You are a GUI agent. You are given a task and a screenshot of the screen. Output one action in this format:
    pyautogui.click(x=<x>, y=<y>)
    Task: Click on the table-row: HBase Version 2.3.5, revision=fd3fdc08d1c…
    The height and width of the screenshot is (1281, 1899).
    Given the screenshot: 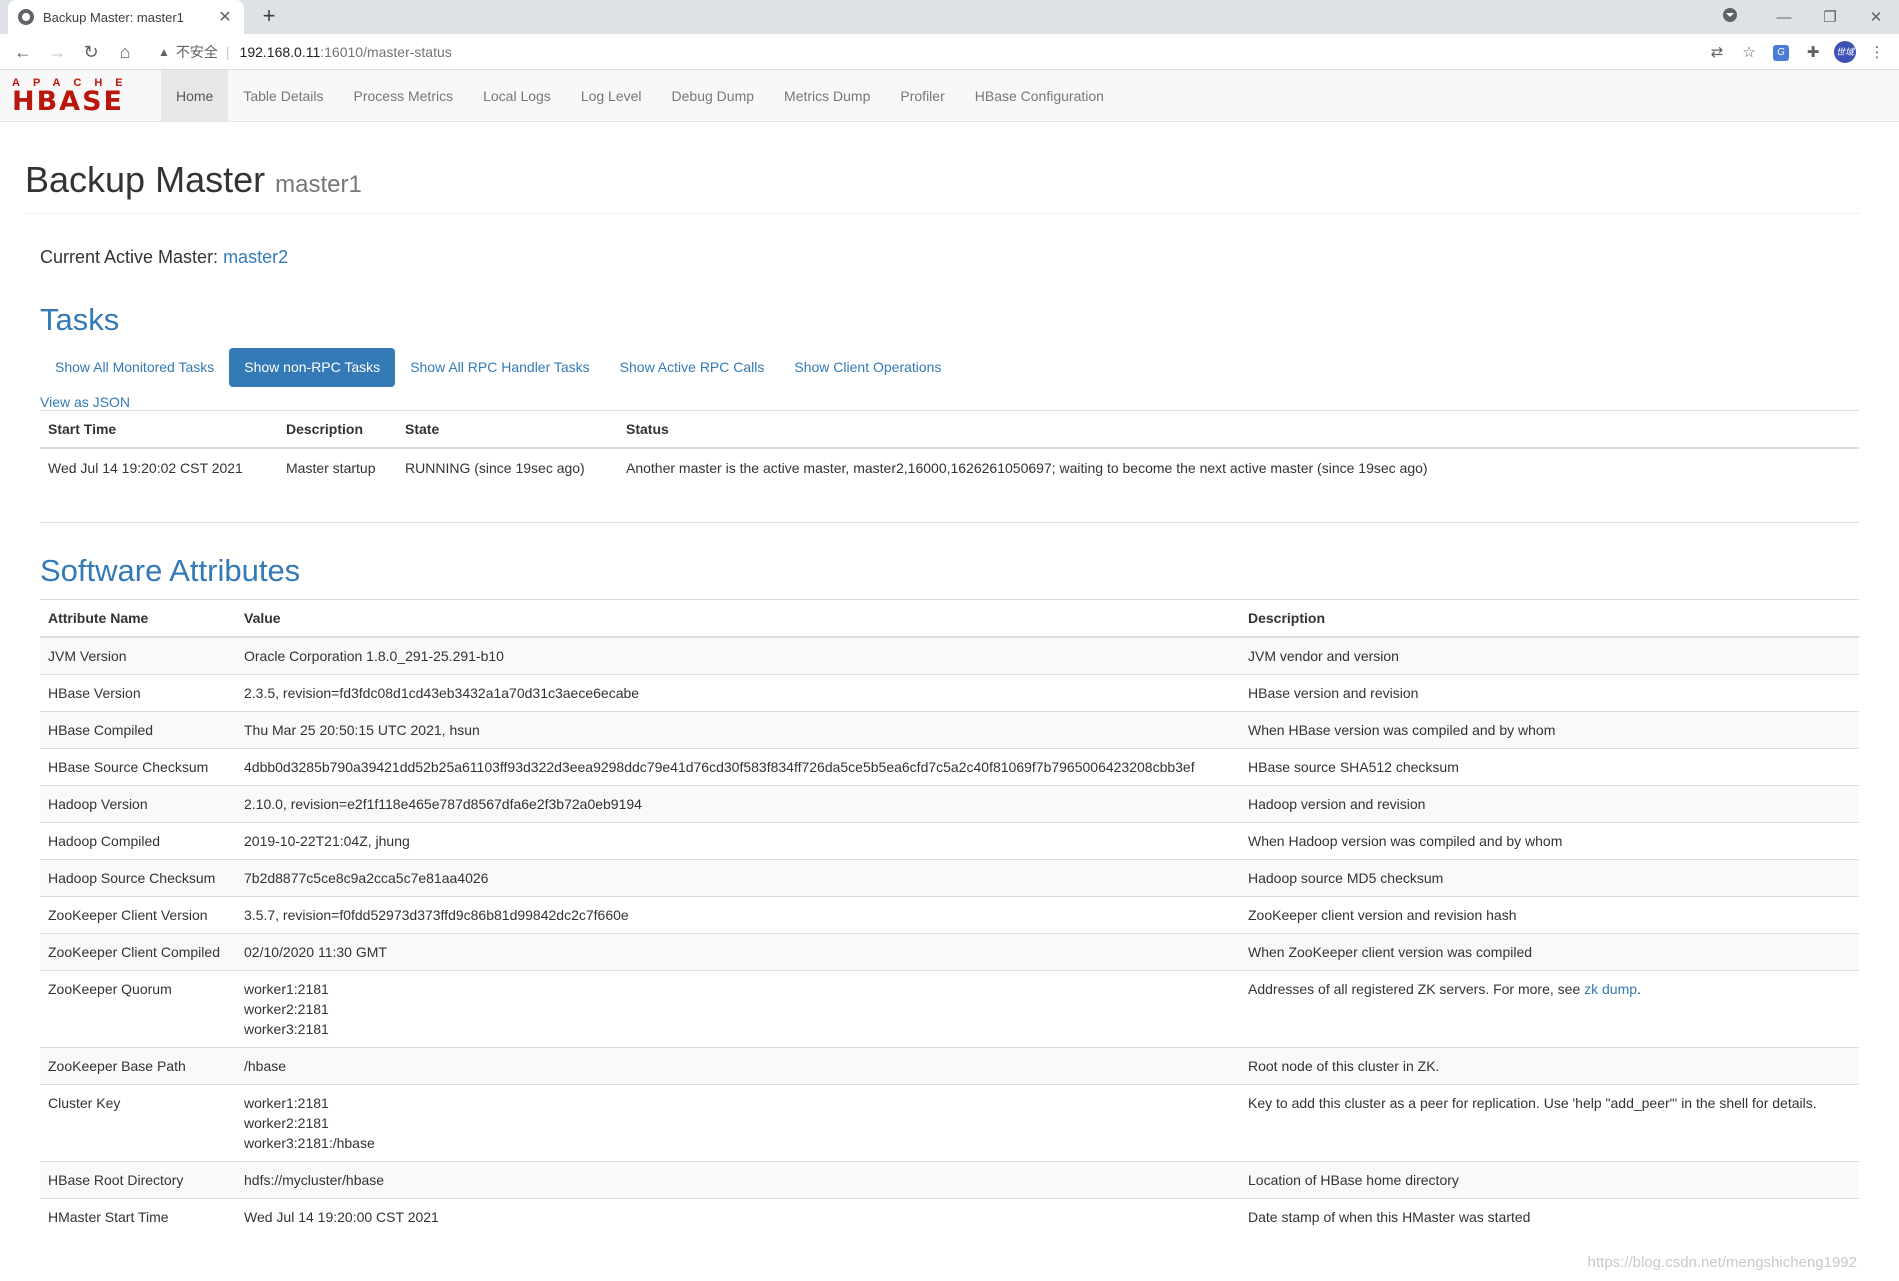 What is the action you would take?
    pyautogui.click(x=949, y=692)
    